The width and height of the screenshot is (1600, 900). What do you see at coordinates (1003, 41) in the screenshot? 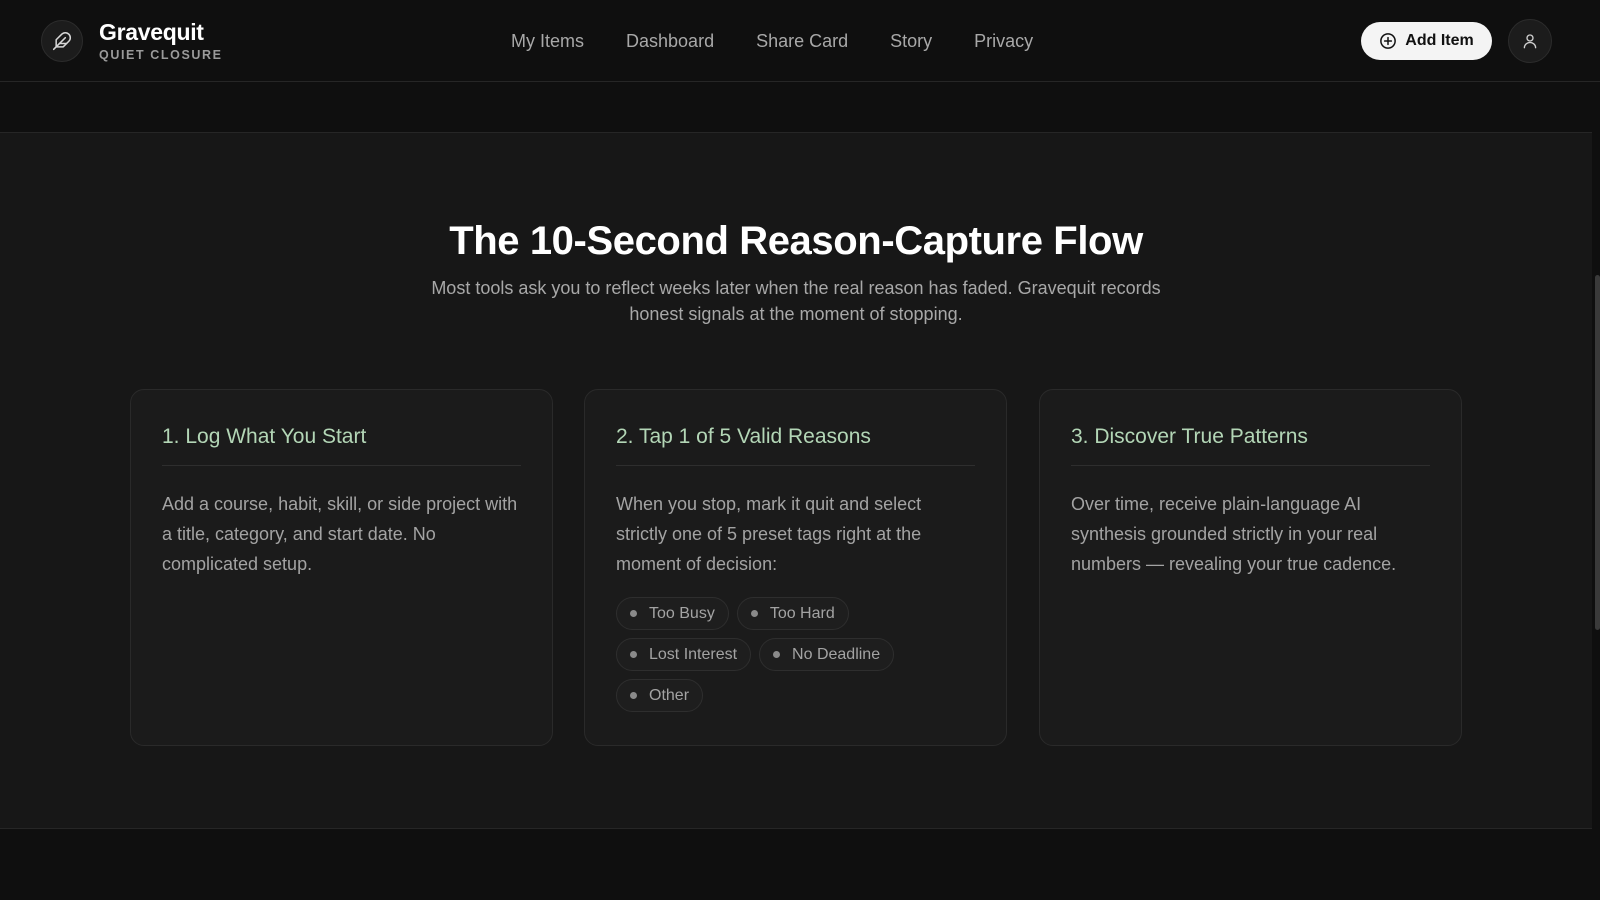
I see `nav-item-privacy: Privacy` at bounding box center [1003, 41].